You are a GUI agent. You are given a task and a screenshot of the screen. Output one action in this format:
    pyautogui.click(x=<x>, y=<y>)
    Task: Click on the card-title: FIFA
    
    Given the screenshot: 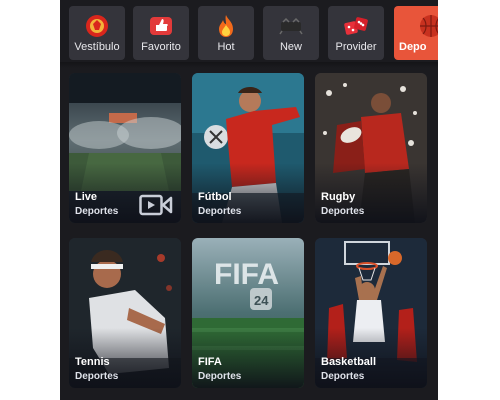 What is the action you would take?
    pyautogui.click(x=210, y=362)
    